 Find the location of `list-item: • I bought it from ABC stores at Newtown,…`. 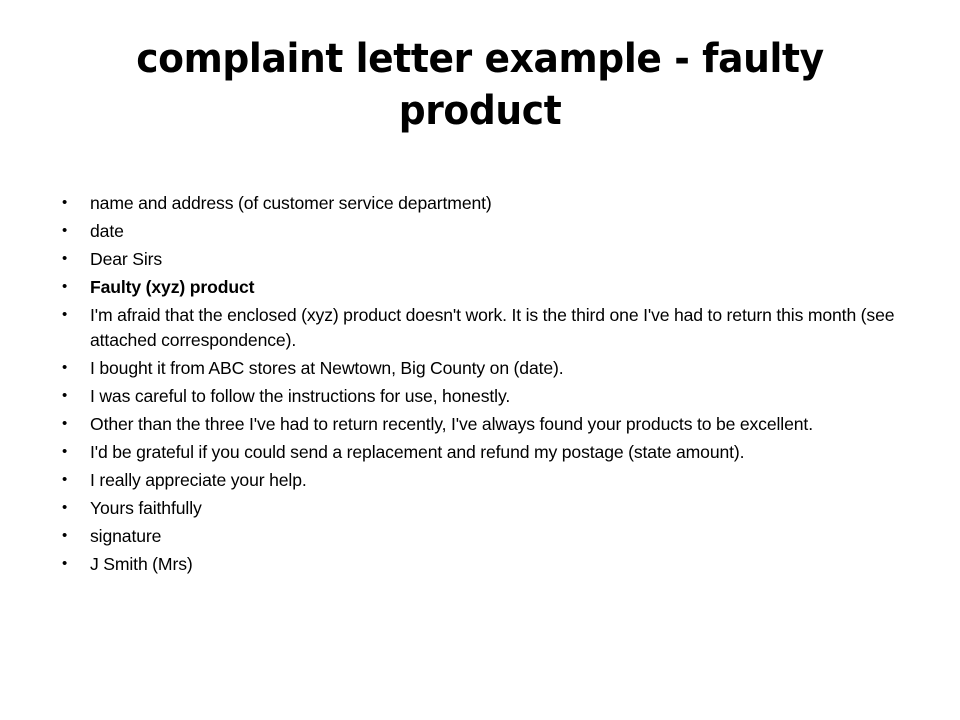

list-item: • I bought it from ABC stores at Newtown,… is located at coordinates (484, 368).